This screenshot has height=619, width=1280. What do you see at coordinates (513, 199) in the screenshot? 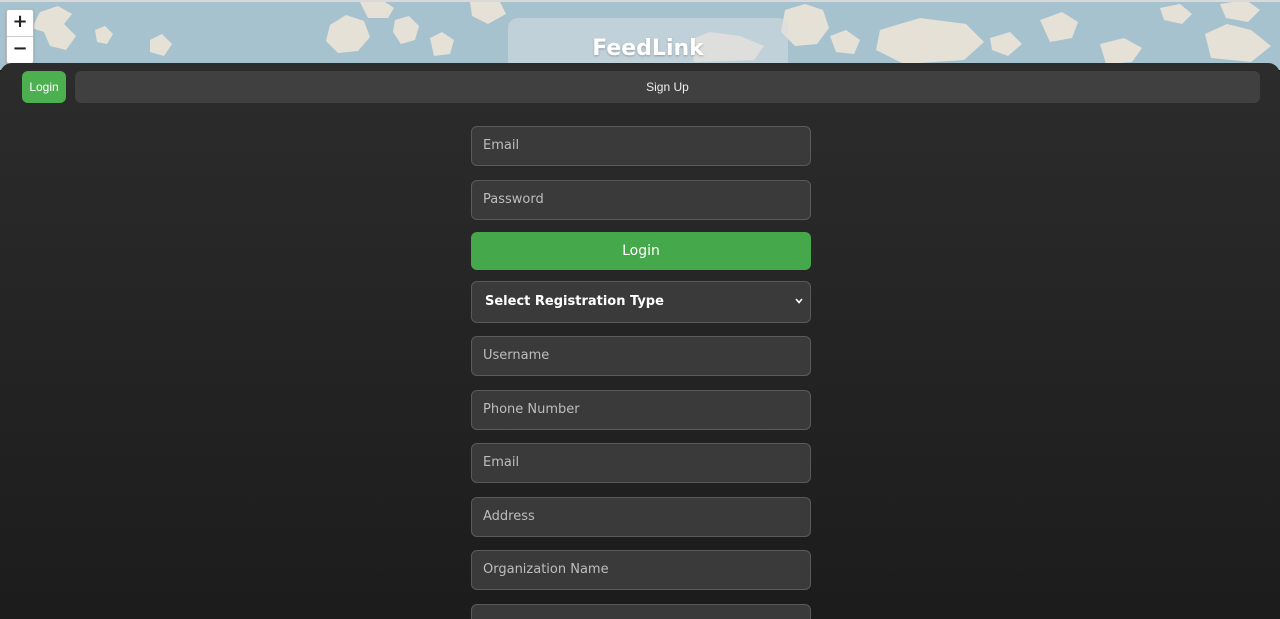
I see `login-password-placeholder: Password` at bounding box center [513, 199].